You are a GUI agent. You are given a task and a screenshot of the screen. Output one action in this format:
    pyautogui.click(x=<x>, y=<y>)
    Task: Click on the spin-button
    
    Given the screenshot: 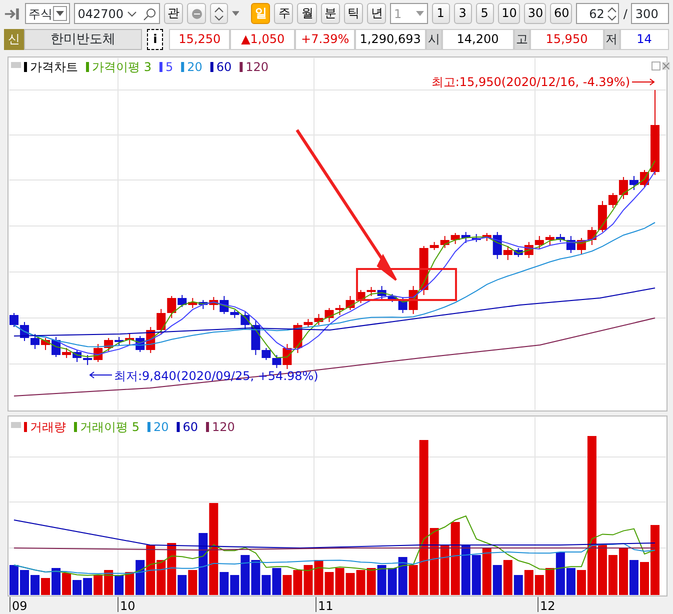 What is the action you would take?
    pyautogui.click(x=219, y=13)
    